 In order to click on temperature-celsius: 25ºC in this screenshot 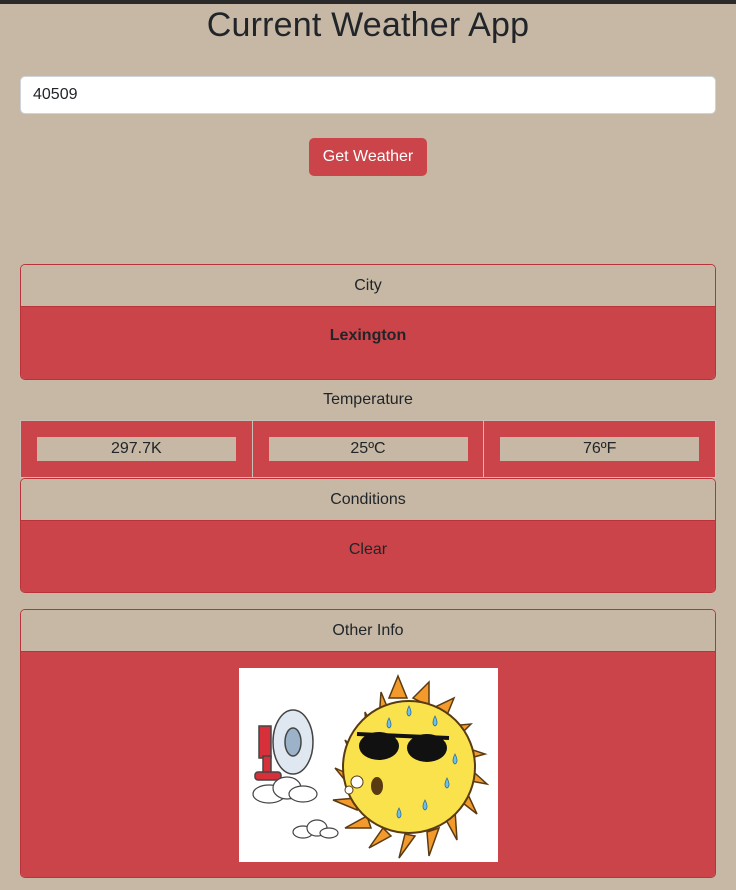, I will do `click(368, 449)`.